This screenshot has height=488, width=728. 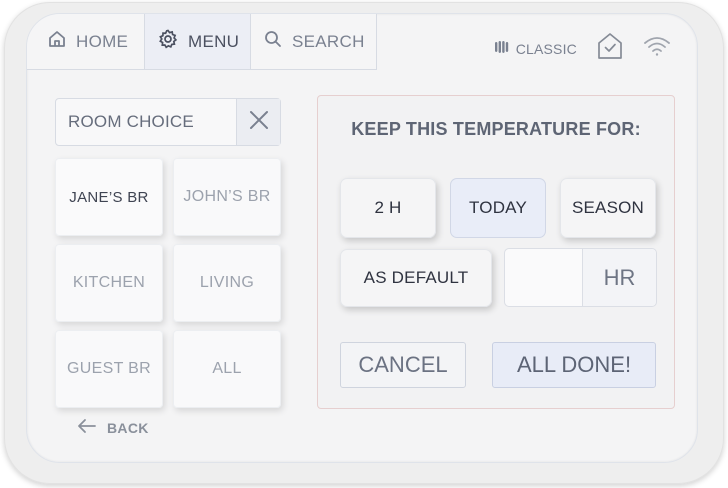 What do you see at coordinates (582, 48) in the screenshot?
I see `status-bar: CLASSIC` at bounding box center [582, 48].